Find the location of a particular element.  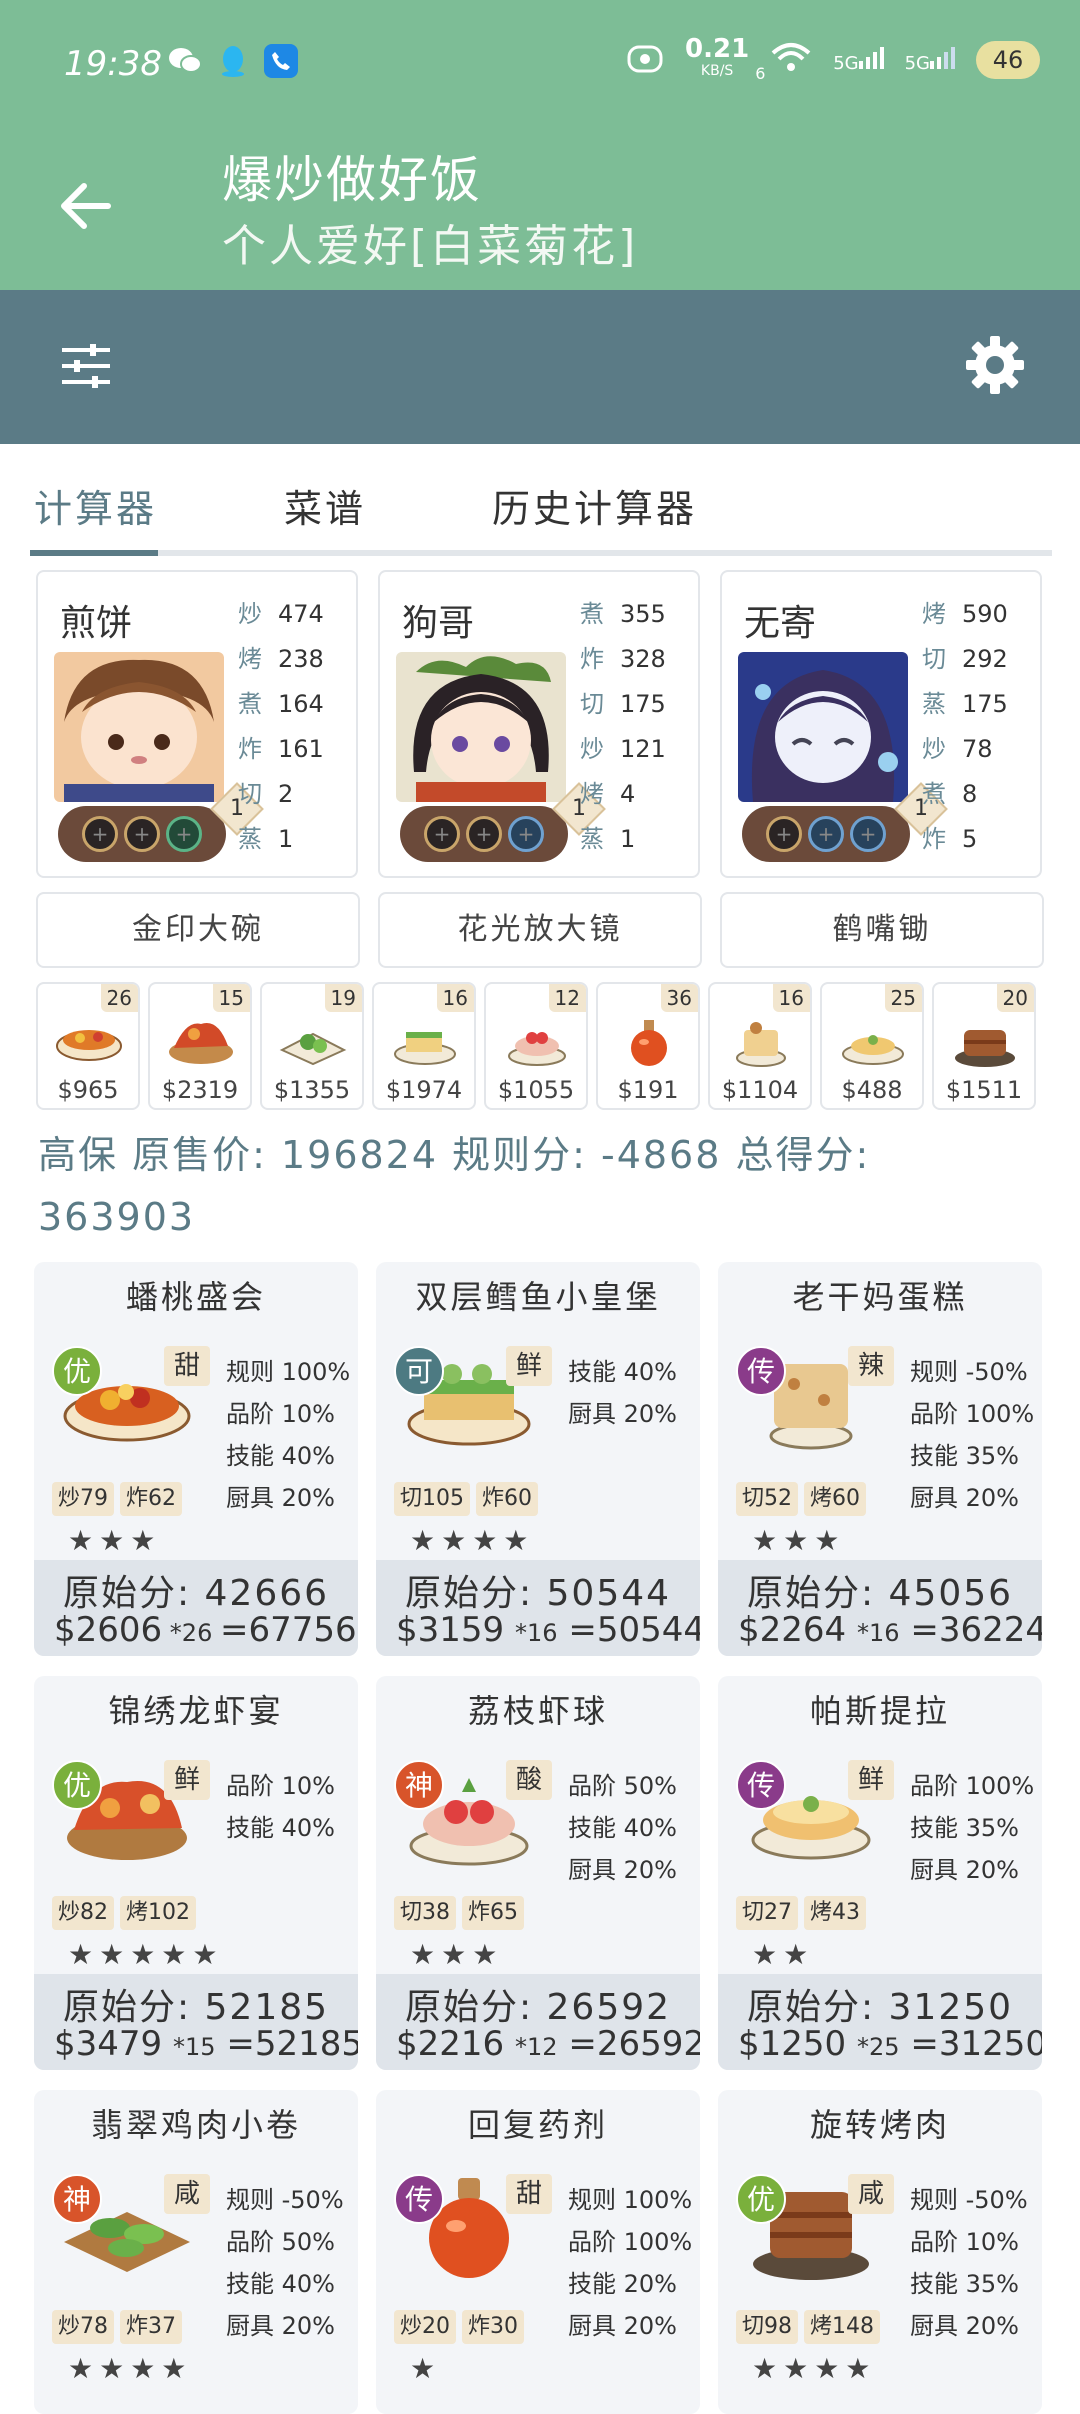

chef-card: 煎饼 + + + 1 炒 474 烤 238 煮 164 炸 161 切2 蒸1 is located at coordinates (197, 724).